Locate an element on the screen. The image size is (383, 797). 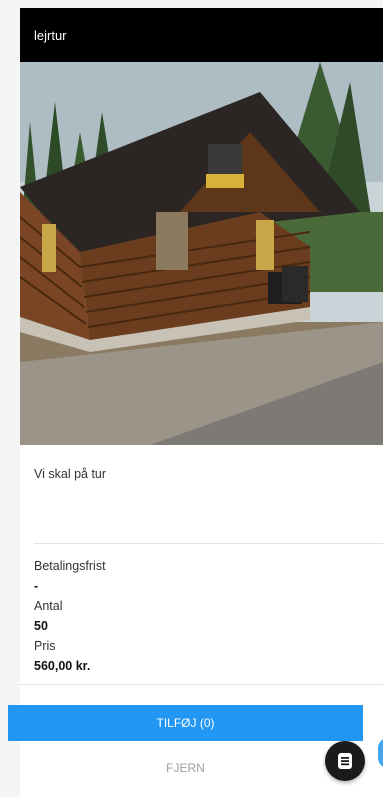
edge-tab is located at coordinates (380, 753).